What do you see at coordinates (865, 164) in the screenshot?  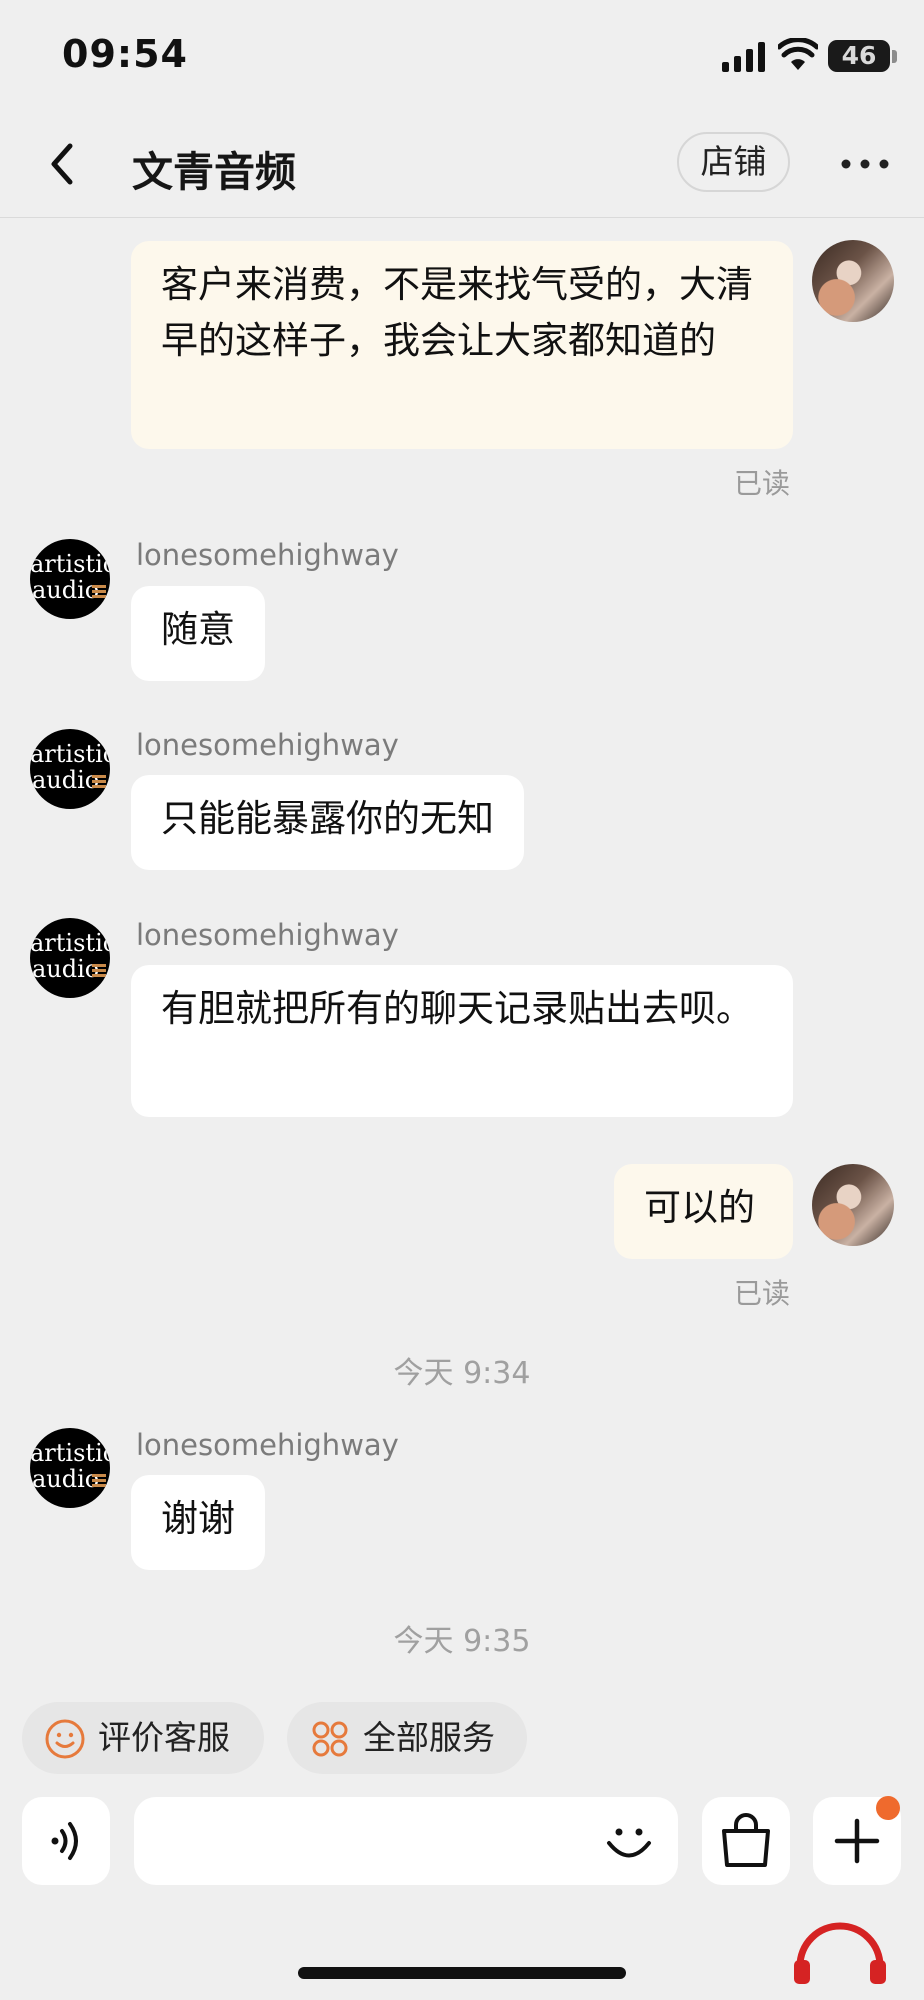 I see `more-icon` at bounding box center [865, 164].